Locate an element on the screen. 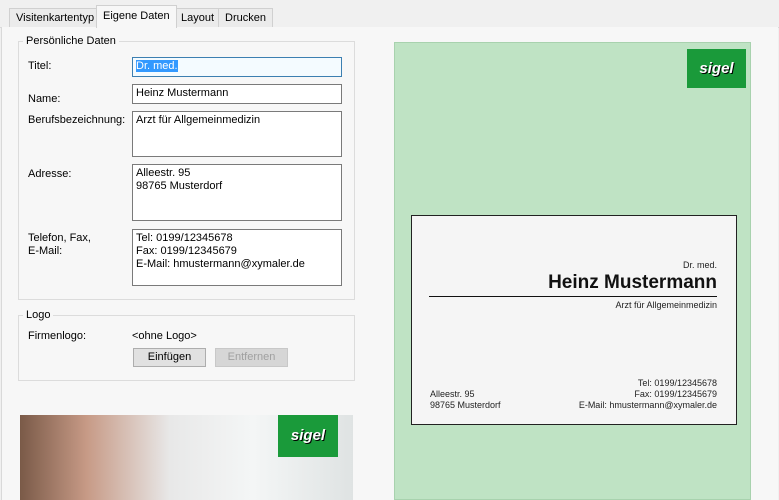 The image size is (779, 500). card-tel: Tel: 0199/12345678 is located at coordinates (677, 383).